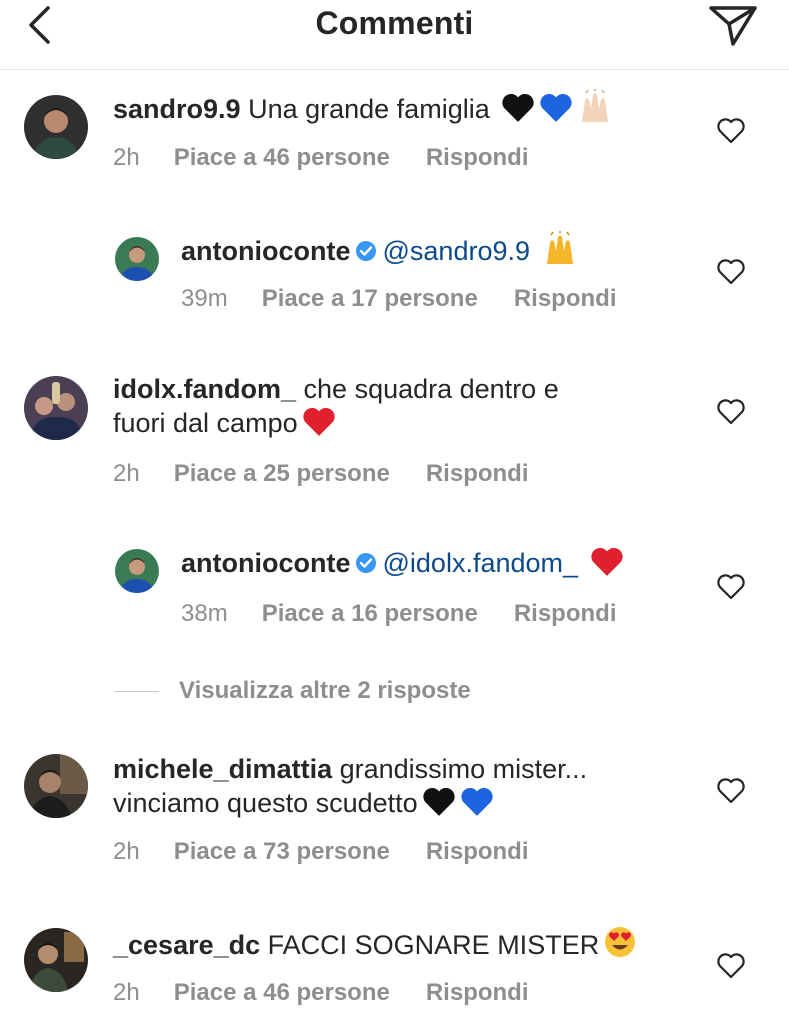  What do you see at coordinates (369, 109) in the screenshot?
I see `comment-text: Una grande famiglia` at bounding box center [369, 109].